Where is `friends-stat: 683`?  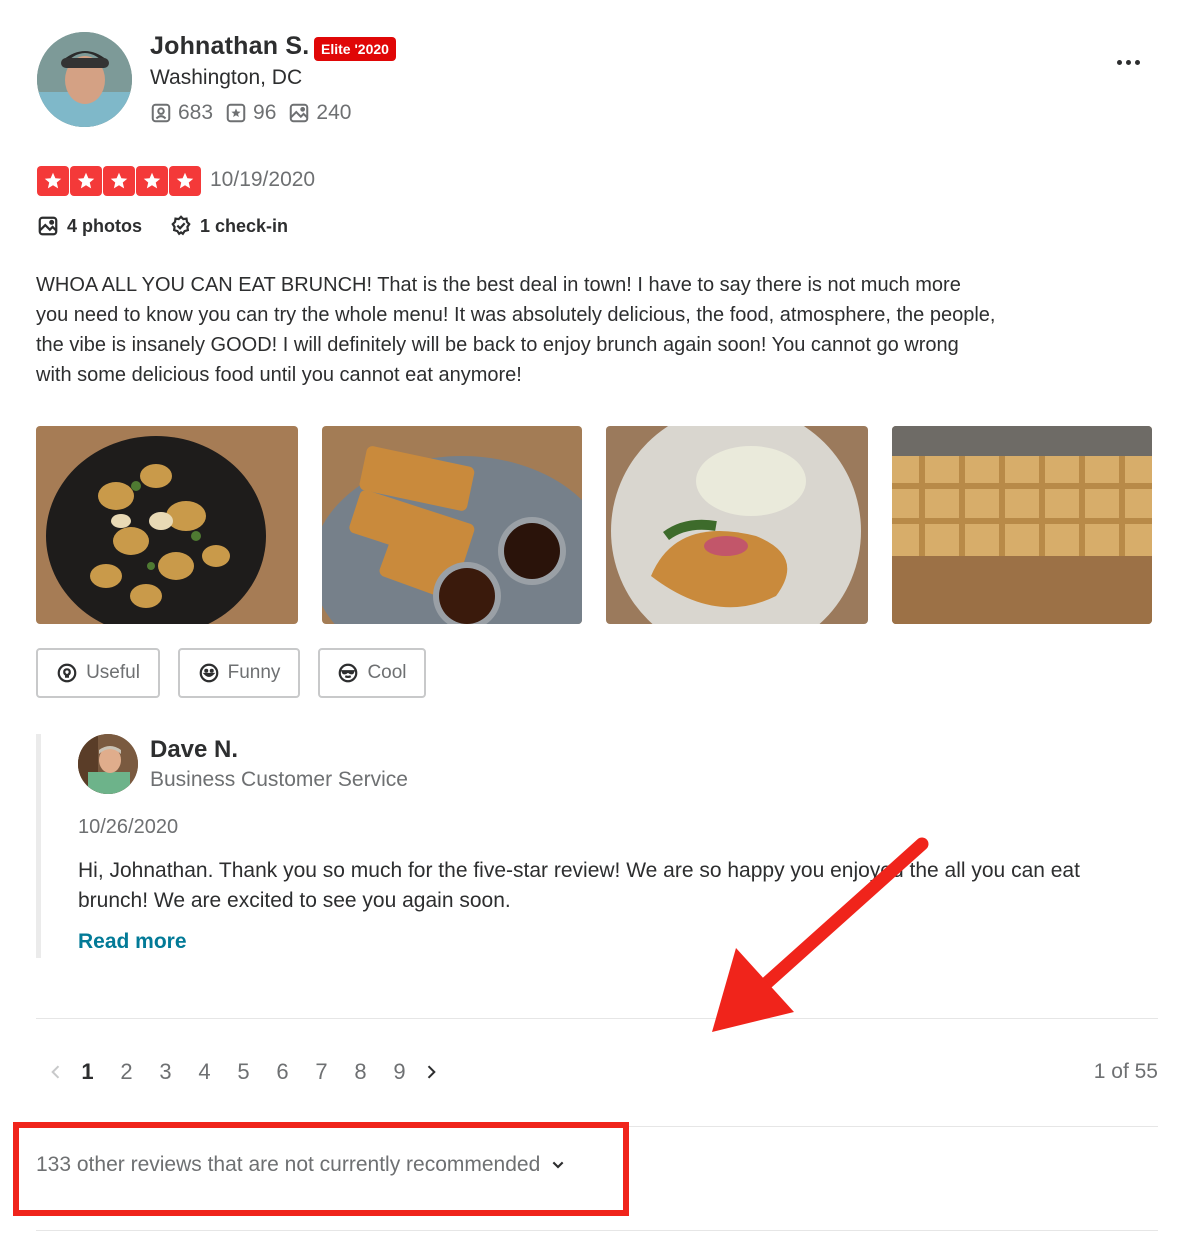 friends-stat: 683 is located at coordinates (181, 113).